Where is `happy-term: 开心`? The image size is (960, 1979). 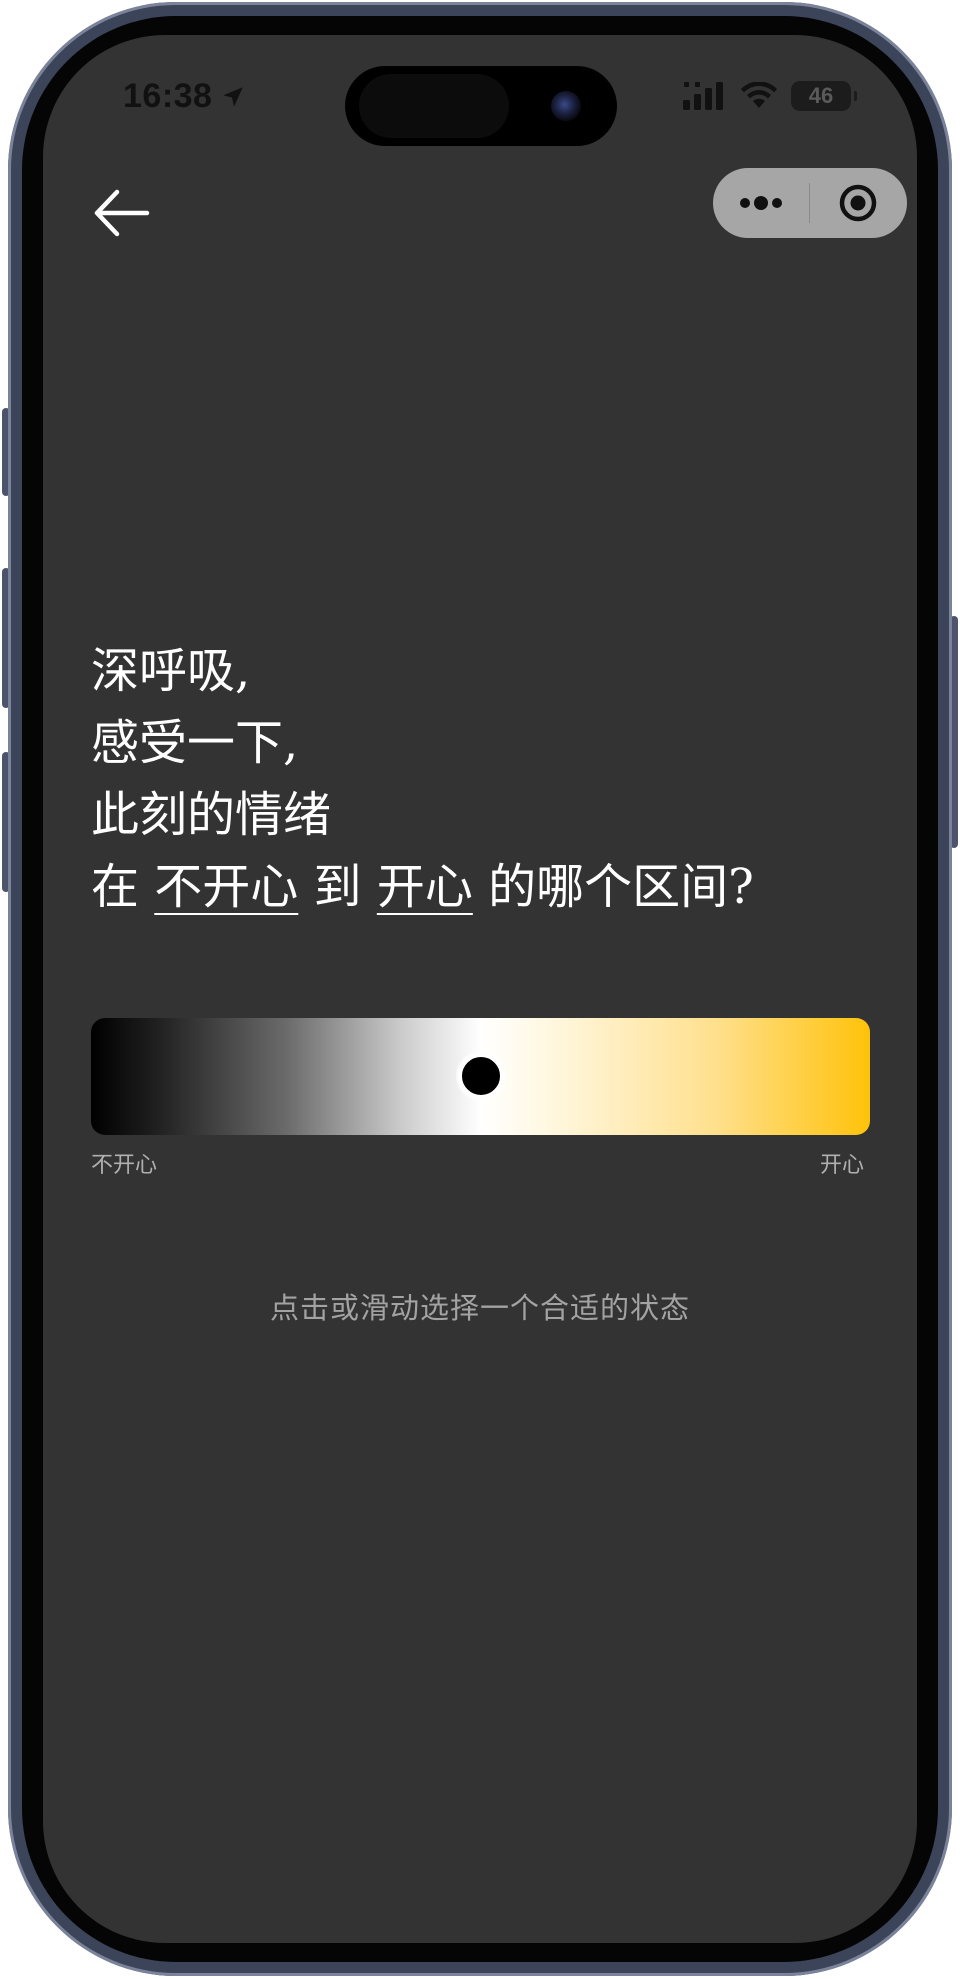
happy-term: 开心 is located at coordinates (424, 887).